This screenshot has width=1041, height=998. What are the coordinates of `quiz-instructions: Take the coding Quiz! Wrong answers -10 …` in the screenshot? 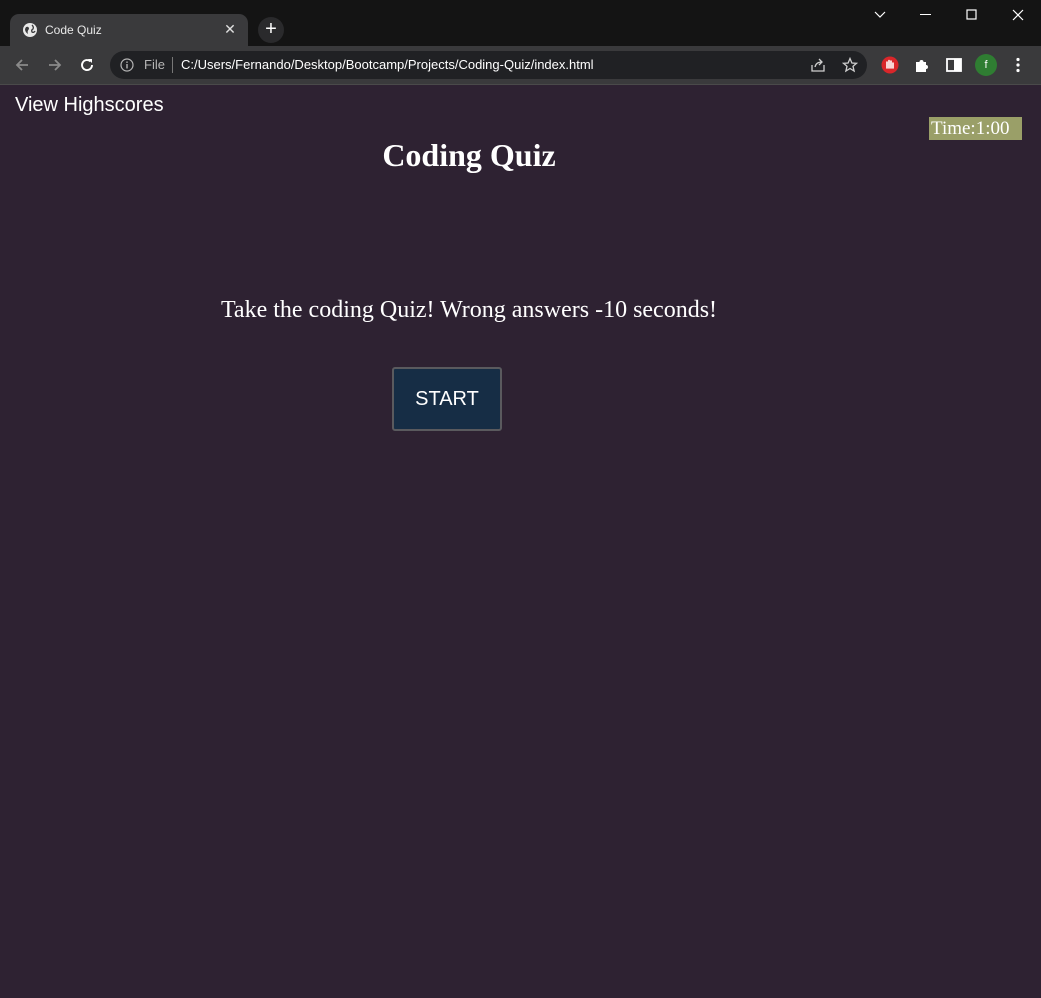 It's located at (469, 310).